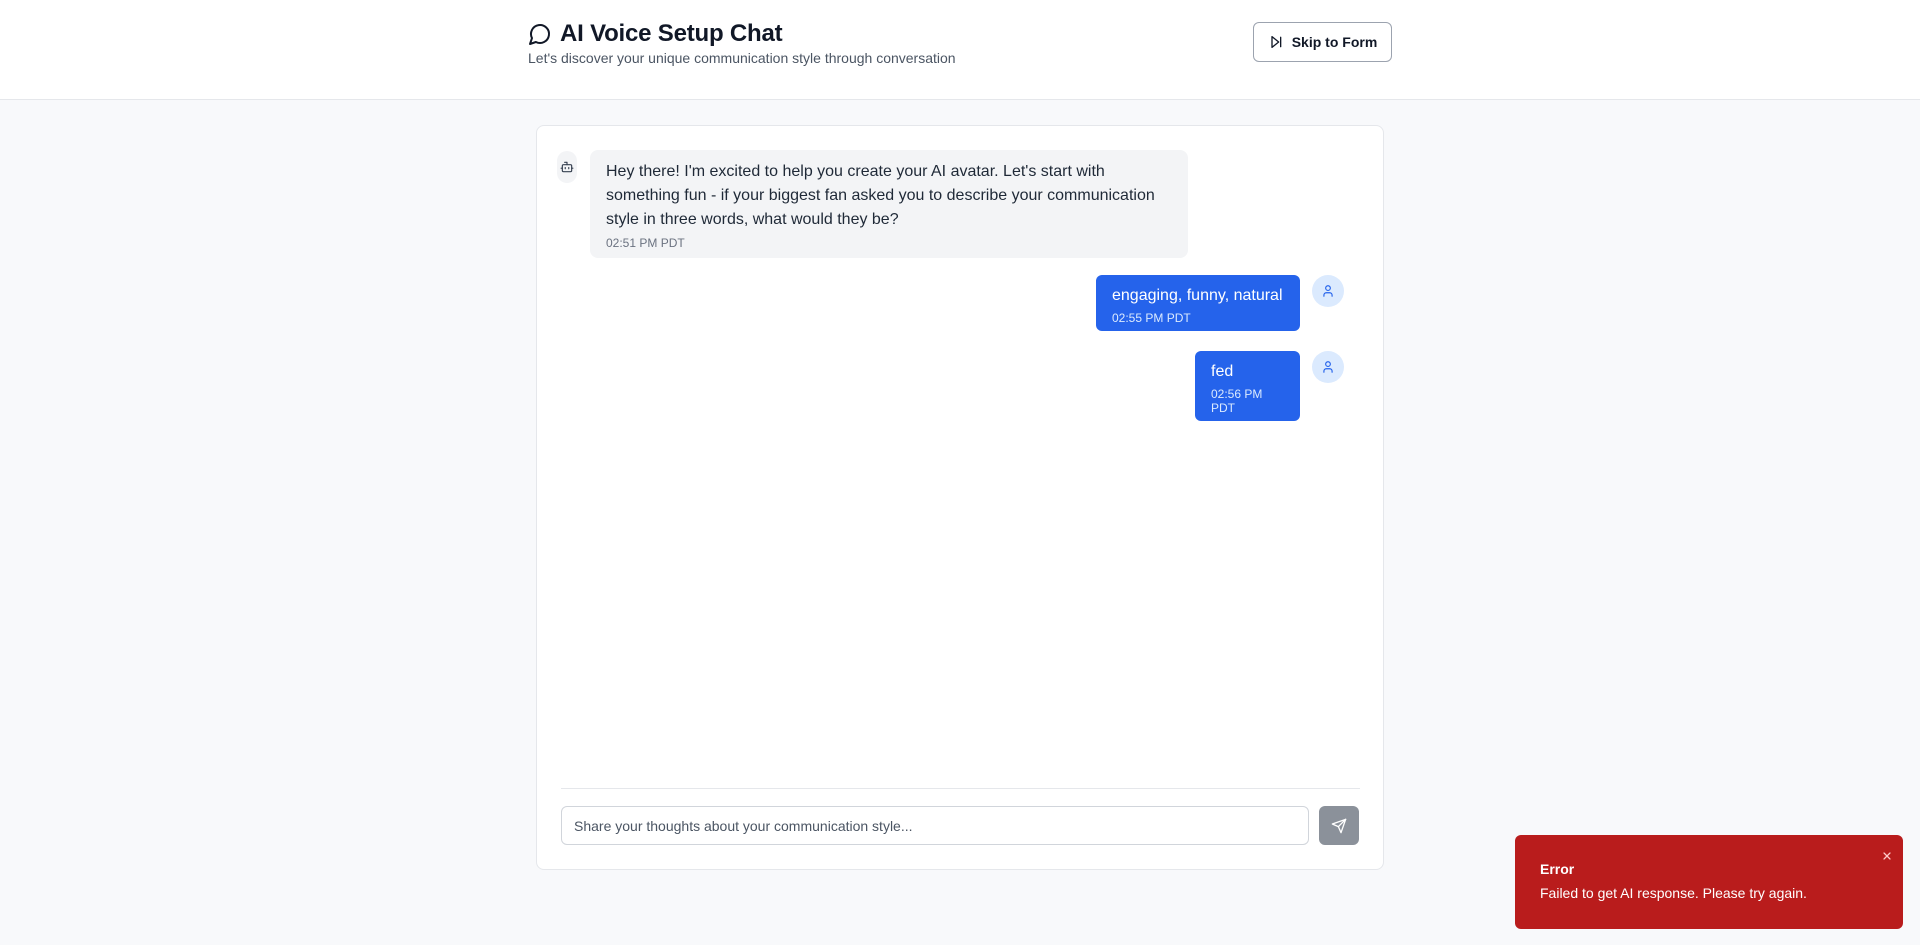 This screenshot has width=1920, height=945. I want to click on user-message: fed 02:56 PM PDT, so click(1247, 386).